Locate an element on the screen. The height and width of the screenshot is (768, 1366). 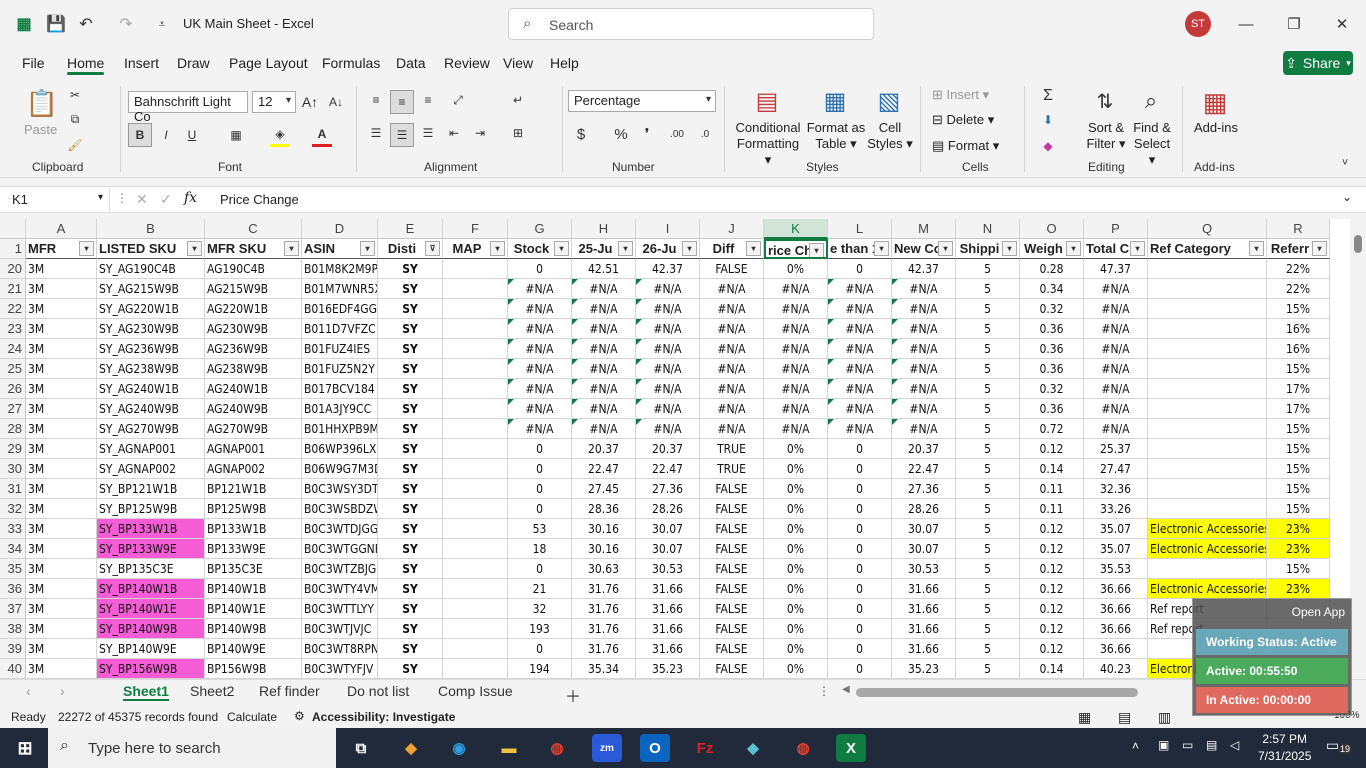
table-cell: B06W9G7M3D is located at coordinates (340, 469).